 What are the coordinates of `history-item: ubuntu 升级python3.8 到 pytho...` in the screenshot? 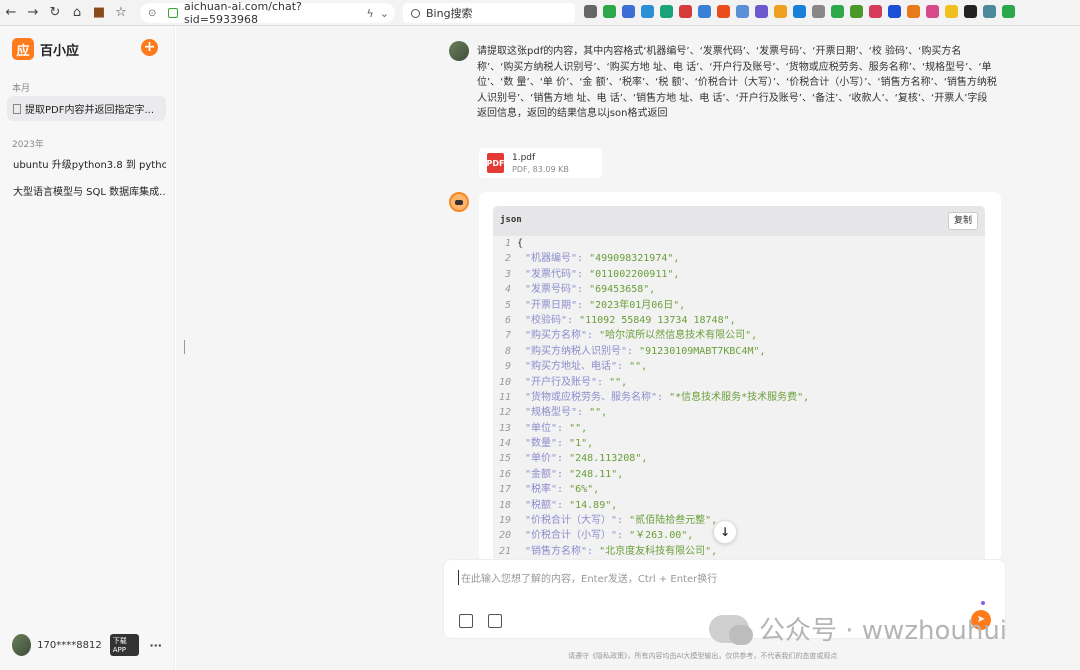 It's located at (86, 163).